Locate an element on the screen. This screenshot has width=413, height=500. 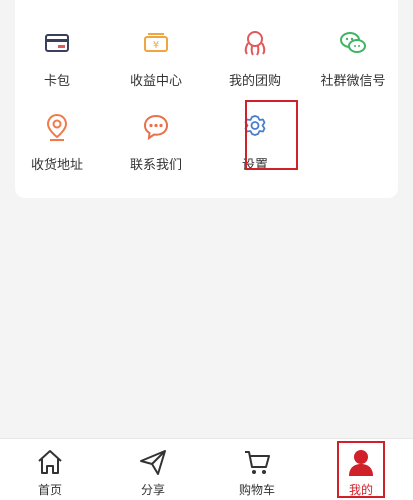
menu-item-settings: 设置 is located at coordinates (255, 148).